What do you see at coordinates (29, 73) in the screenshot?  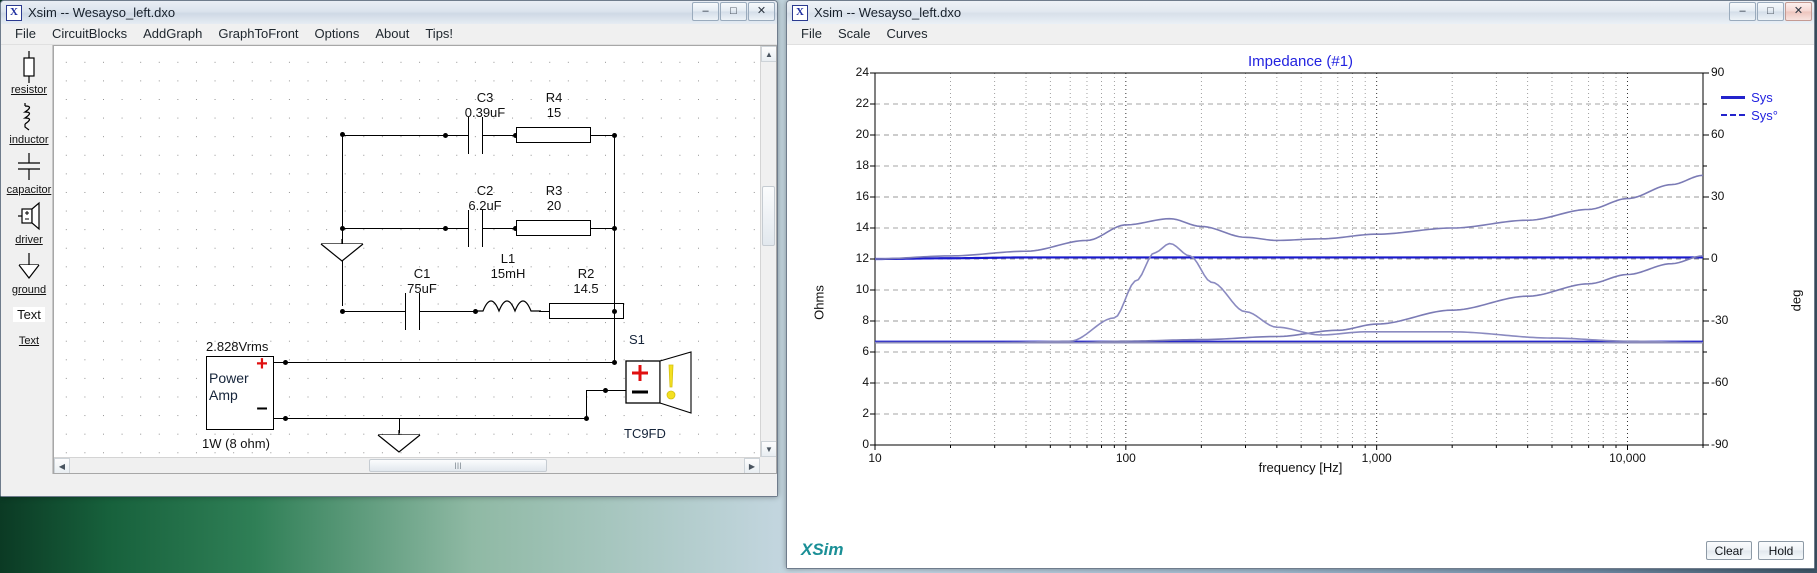 I see `toolbox-item-resistor: resistor` at bounding box center [29, 73].